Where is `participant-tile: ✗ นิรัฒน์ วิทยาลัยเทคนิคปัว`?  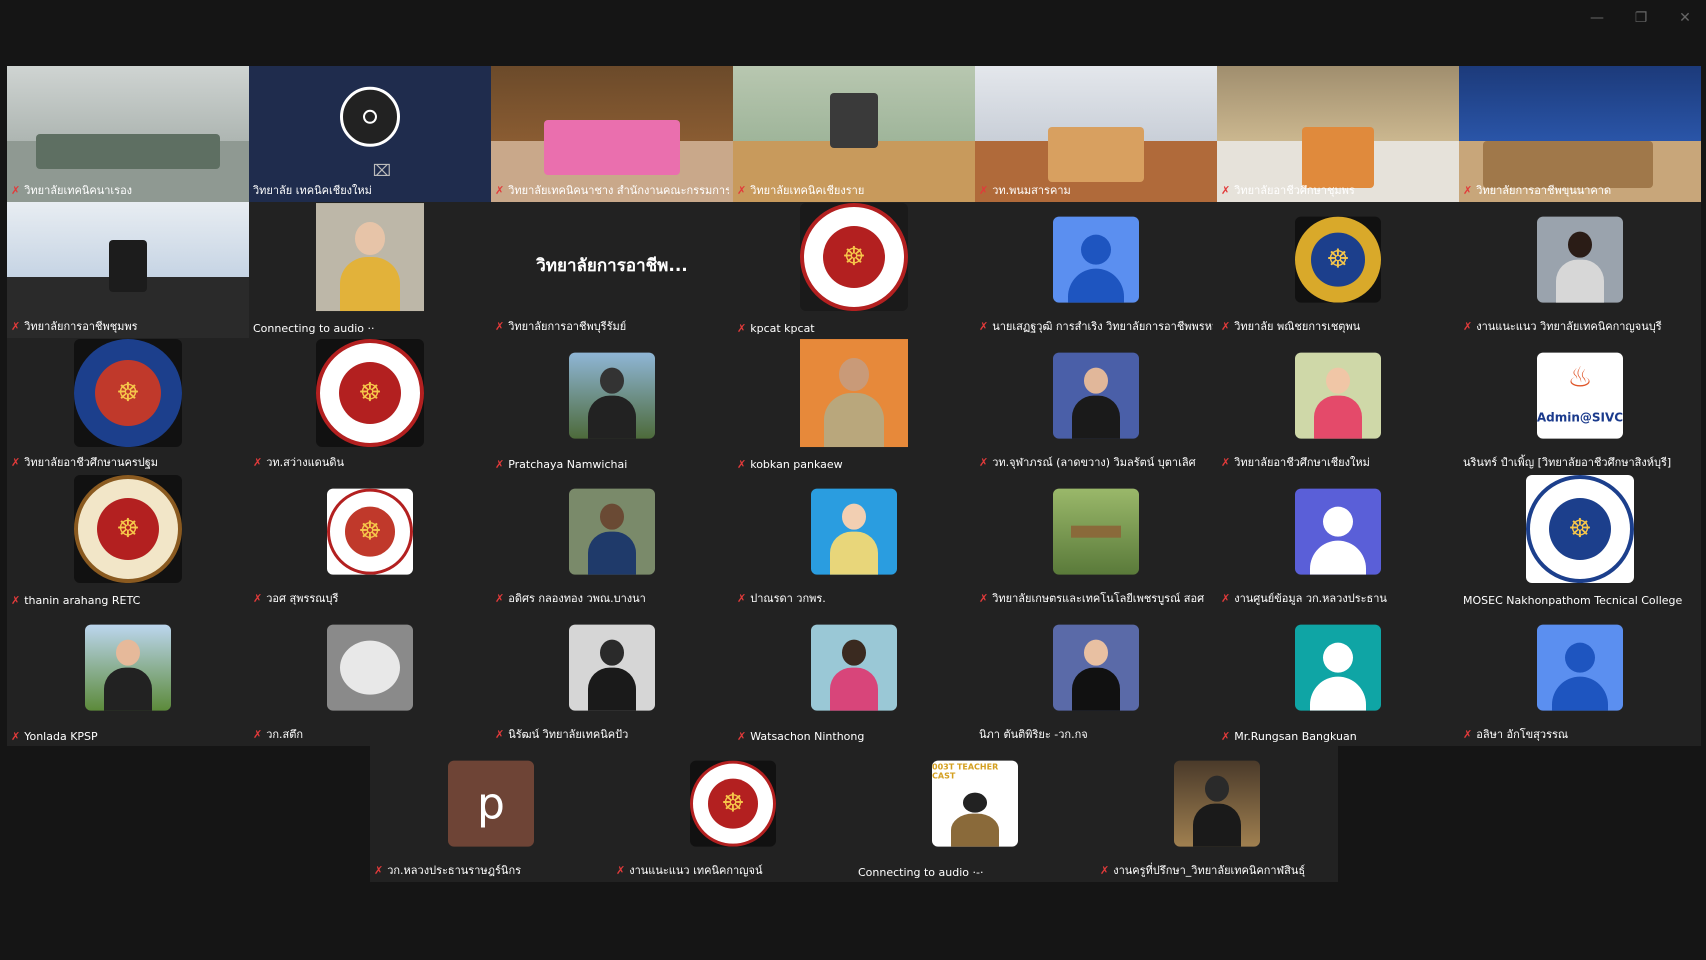
participant-tile: ✗ นิรัฒน์ วิทยาลัยเทคนิคปัว is located at coordinates (612, 678).